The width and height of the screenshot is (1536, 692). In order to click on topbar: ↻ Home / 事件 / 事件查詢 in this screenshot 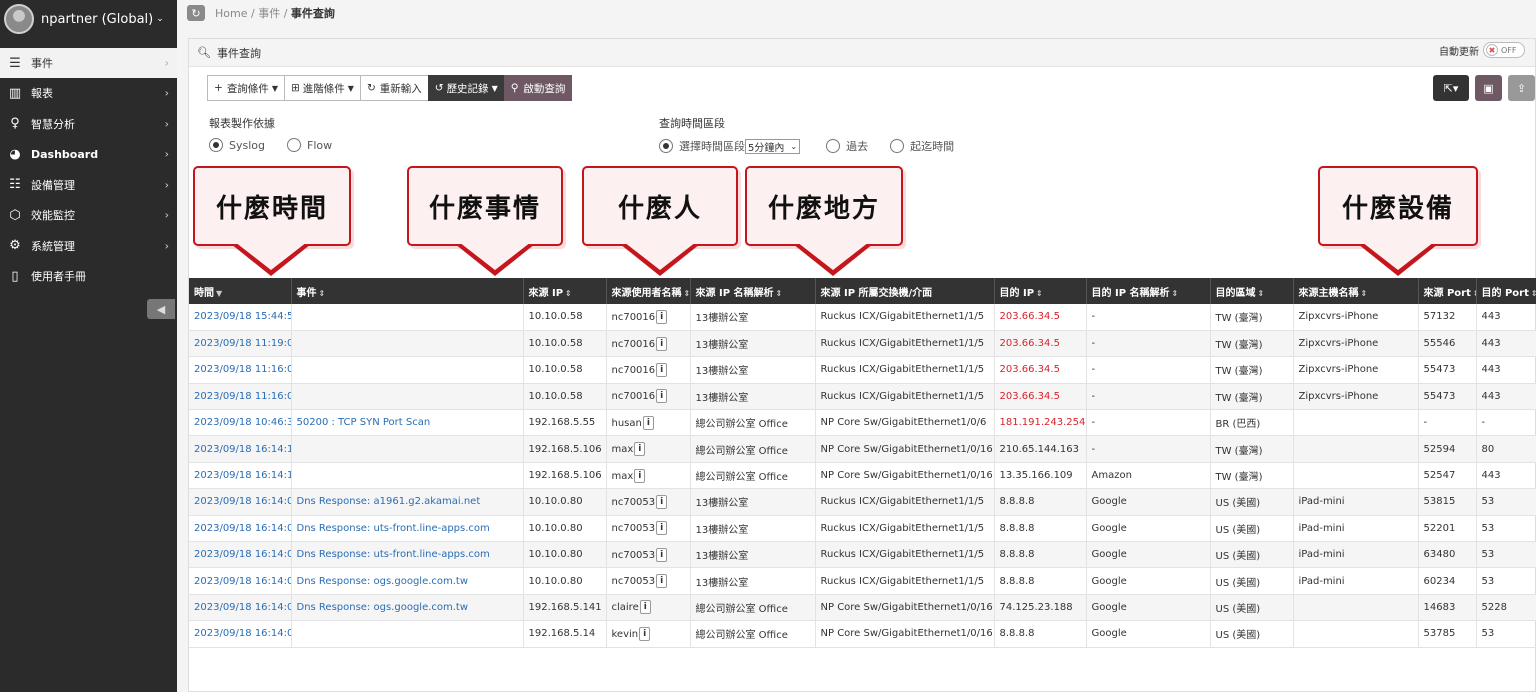, I will do `click(856, 13)`.